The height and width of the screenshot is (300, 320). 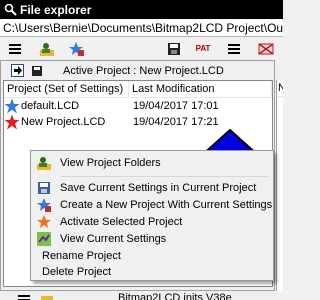 I want to click on menu-item-view-settings: View Current Settings, so click(x=152, y=239).